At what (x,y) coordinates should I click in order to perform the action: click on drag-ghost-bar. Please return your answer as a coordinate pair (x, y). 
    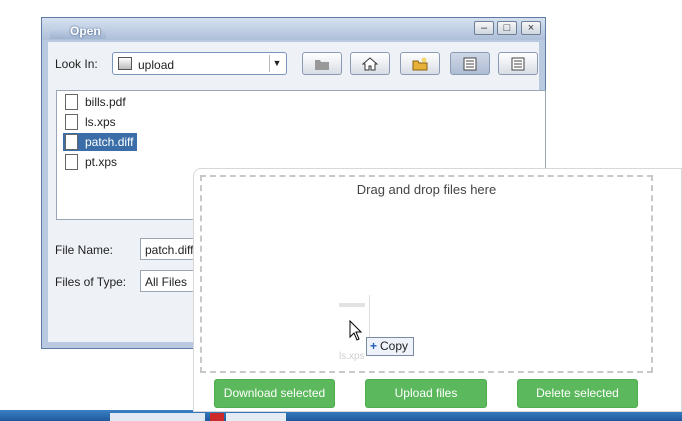
    Looking at the image, I should click on (352, 305).